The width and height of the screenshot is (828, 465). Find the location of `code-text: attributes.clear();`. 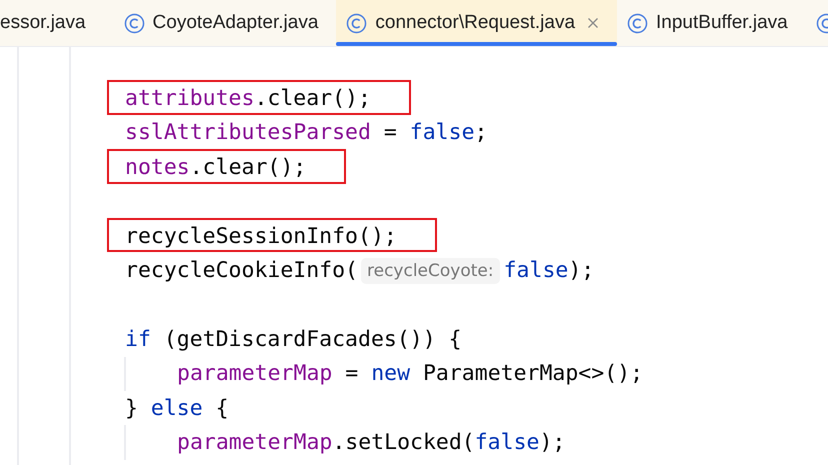

code-text: attributes.clear(); is located at coordinates (248, 99).